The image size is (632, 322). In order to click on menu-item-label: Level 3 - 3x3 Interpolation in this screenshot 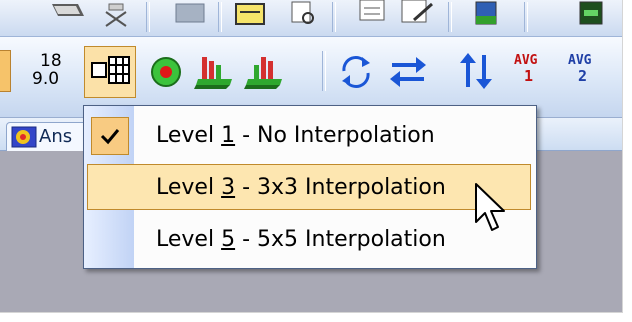, I will do `click(301, 187)`.